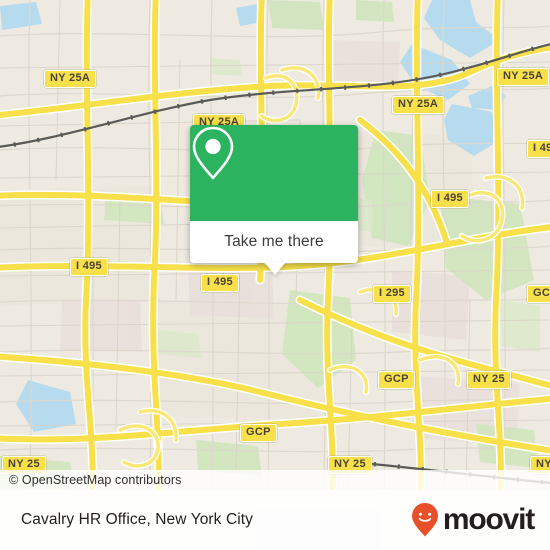 The image size is (550, 550). Describe the element at coordinates (489, 380) in the screenshot. I see `road-shield: NY 25` at that location.